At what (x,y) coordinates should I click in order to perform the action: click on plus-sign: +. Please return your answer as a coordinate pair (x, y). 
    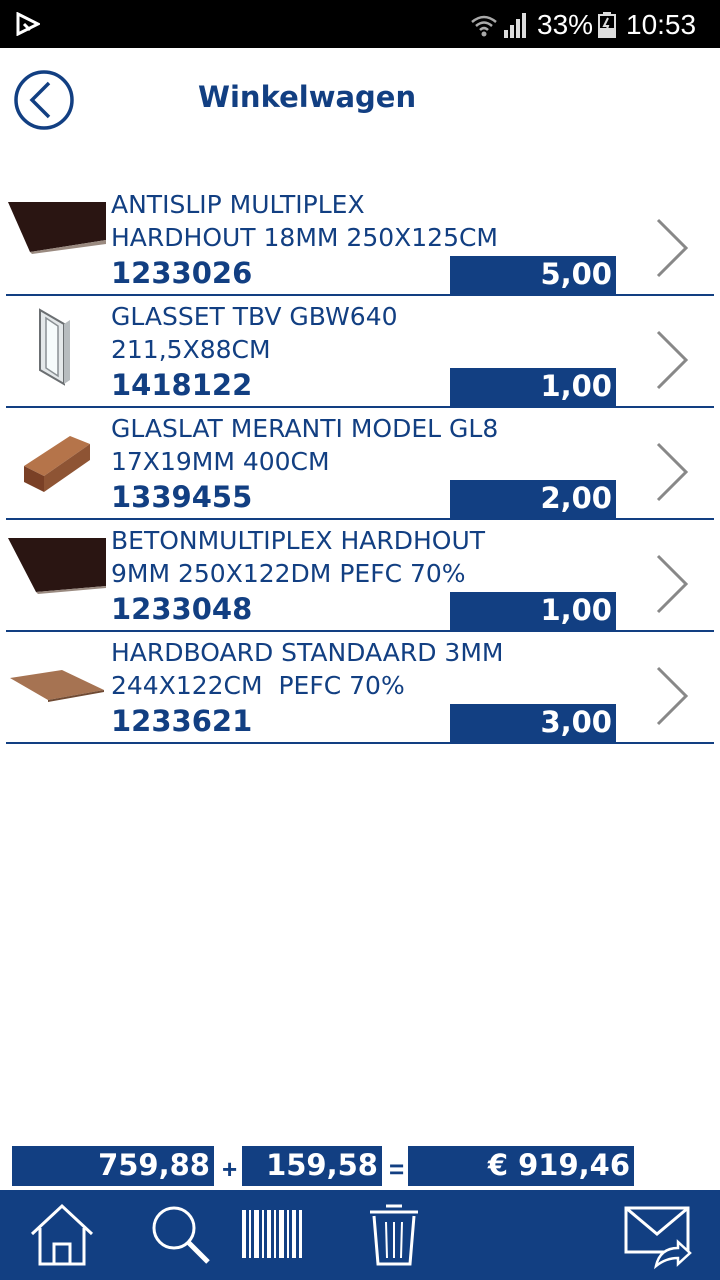
    Looking at the image, I should click on (230, 1169).